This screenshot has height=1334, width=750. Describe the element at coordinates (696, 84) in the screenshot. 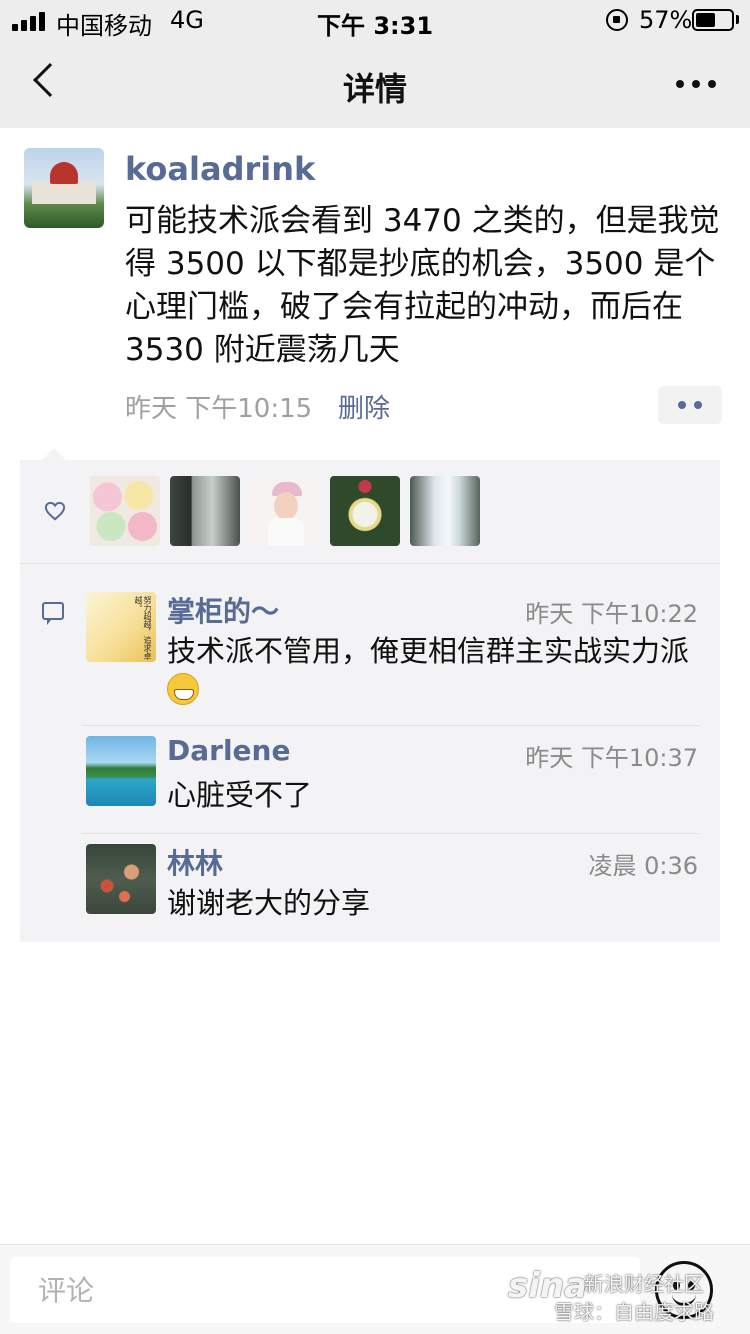

I see `more-icon` at that location.